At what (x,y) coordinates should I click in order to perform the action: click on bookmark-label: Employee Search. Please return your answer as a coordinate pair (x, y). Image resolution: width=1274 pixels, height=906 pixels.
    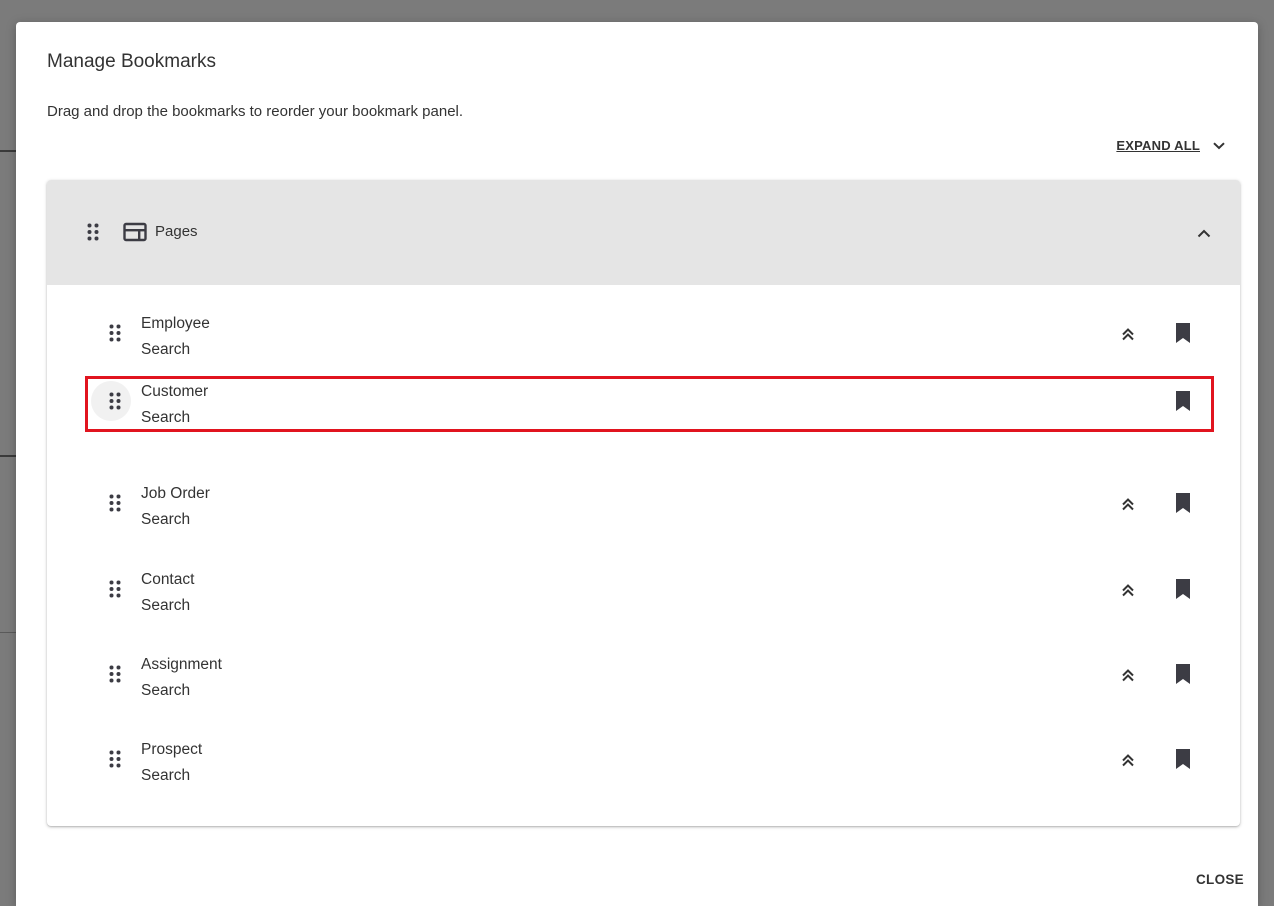
    Looking at the image, I should click on (175, 337).